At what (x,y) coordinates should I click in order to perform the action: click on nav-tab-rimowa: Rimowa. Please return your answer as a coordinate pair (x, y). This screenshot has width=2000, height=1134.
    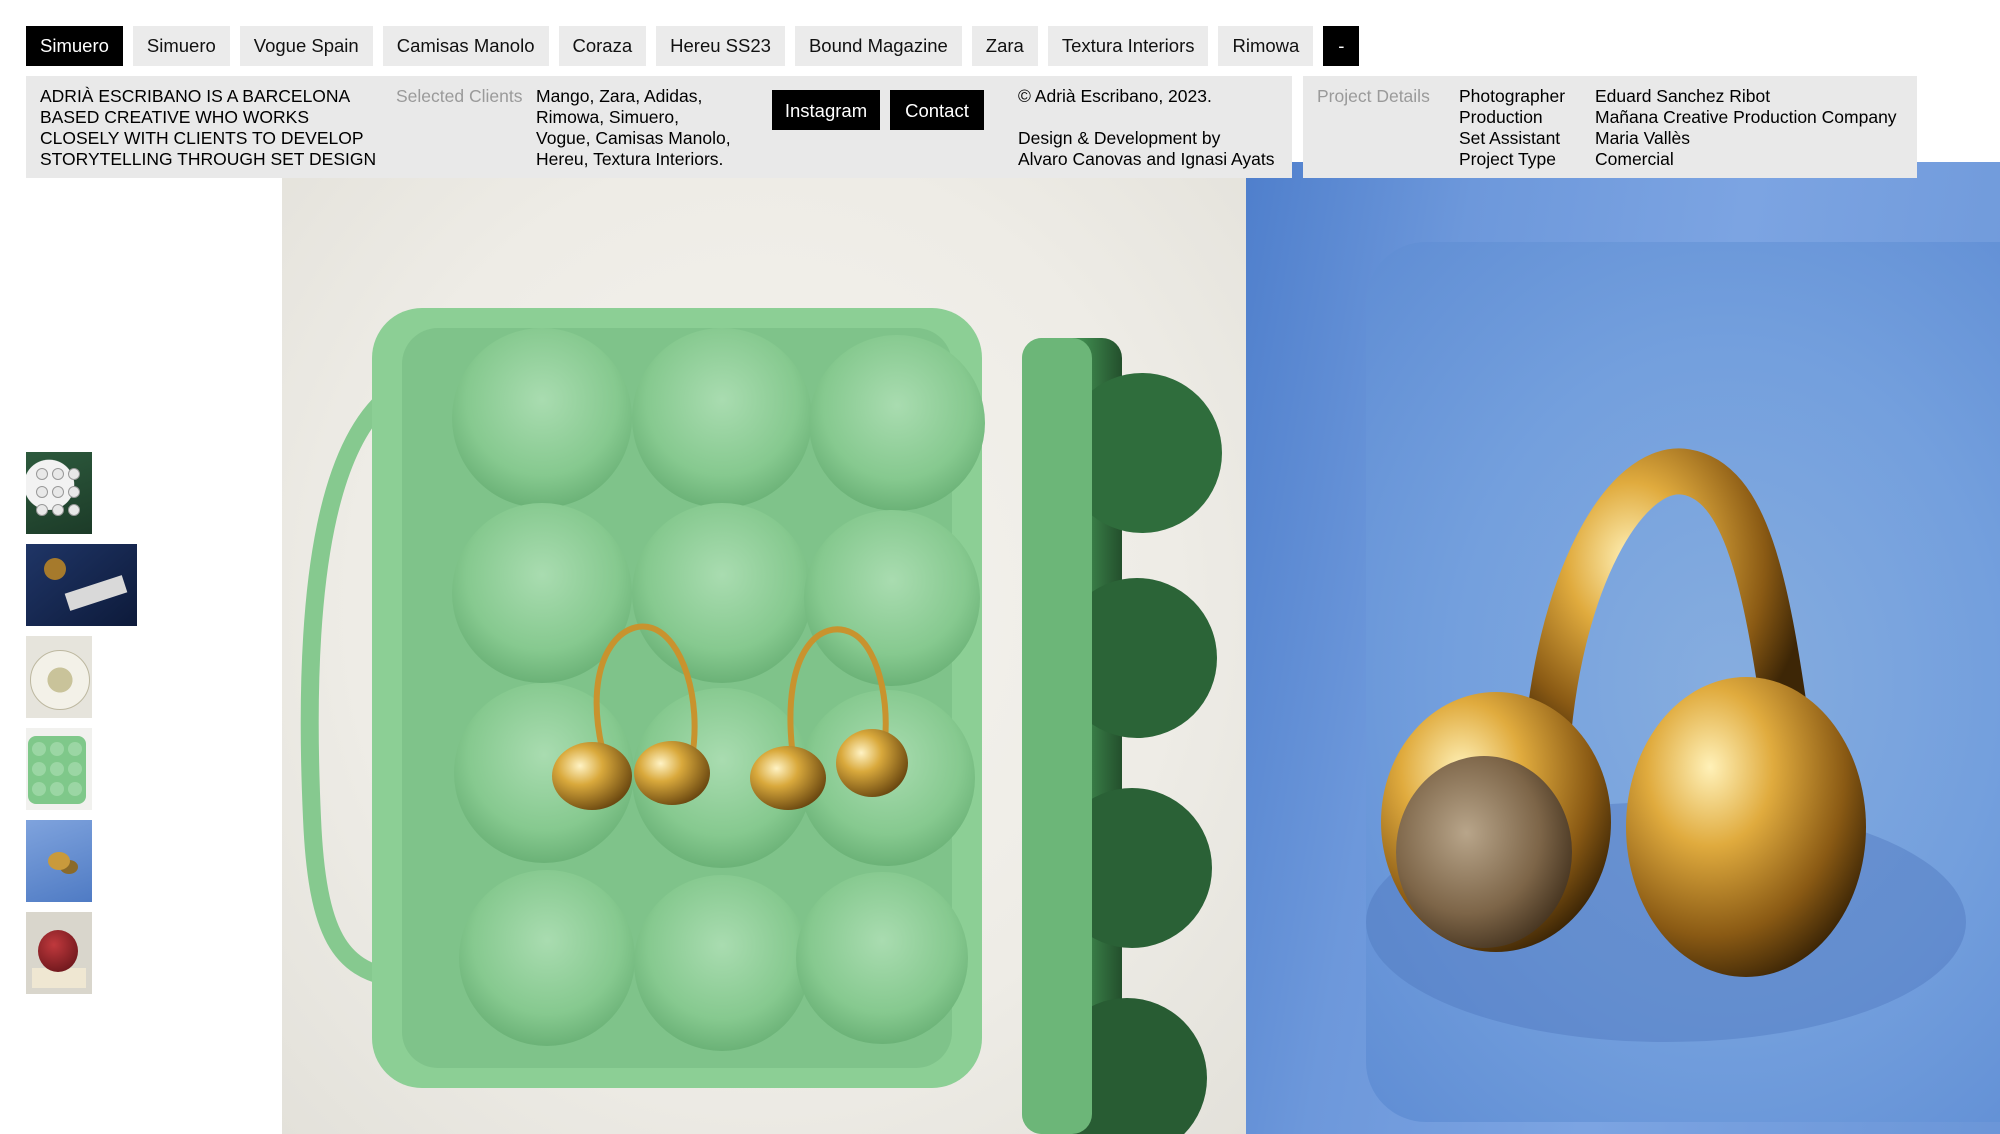
    Looking at the image, I should click on (1266, 46).